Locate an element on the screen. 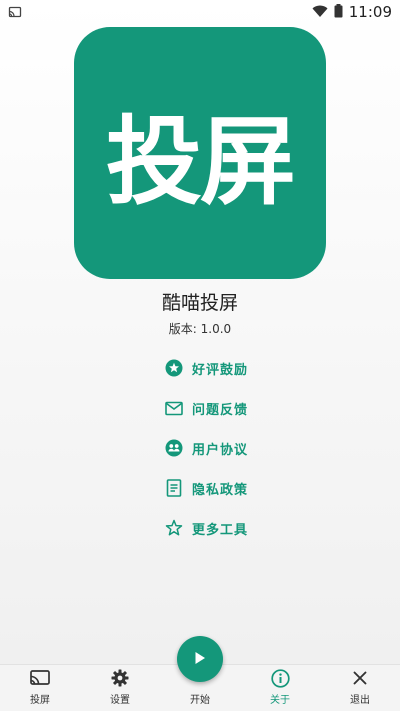 The width and height of the screenshot is (400, 711). mail-icon is located at coordinates (174, 408).